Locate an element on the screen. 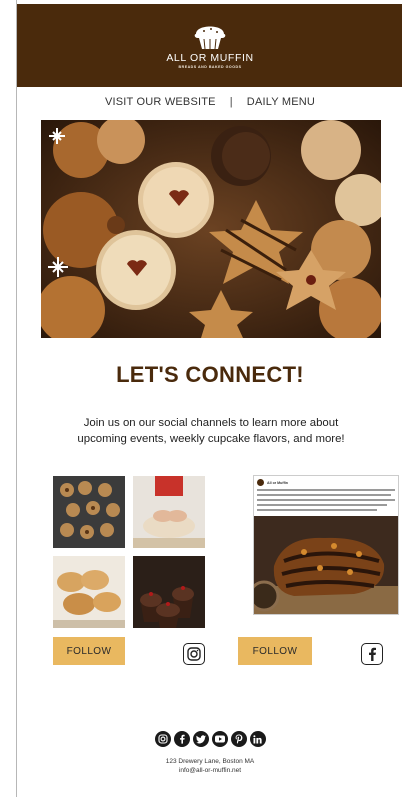 Image resolution: width=402 pixels, height=797 pixels. brand-name: ALL OR MUFFIN is located at coordinates (210, 58).